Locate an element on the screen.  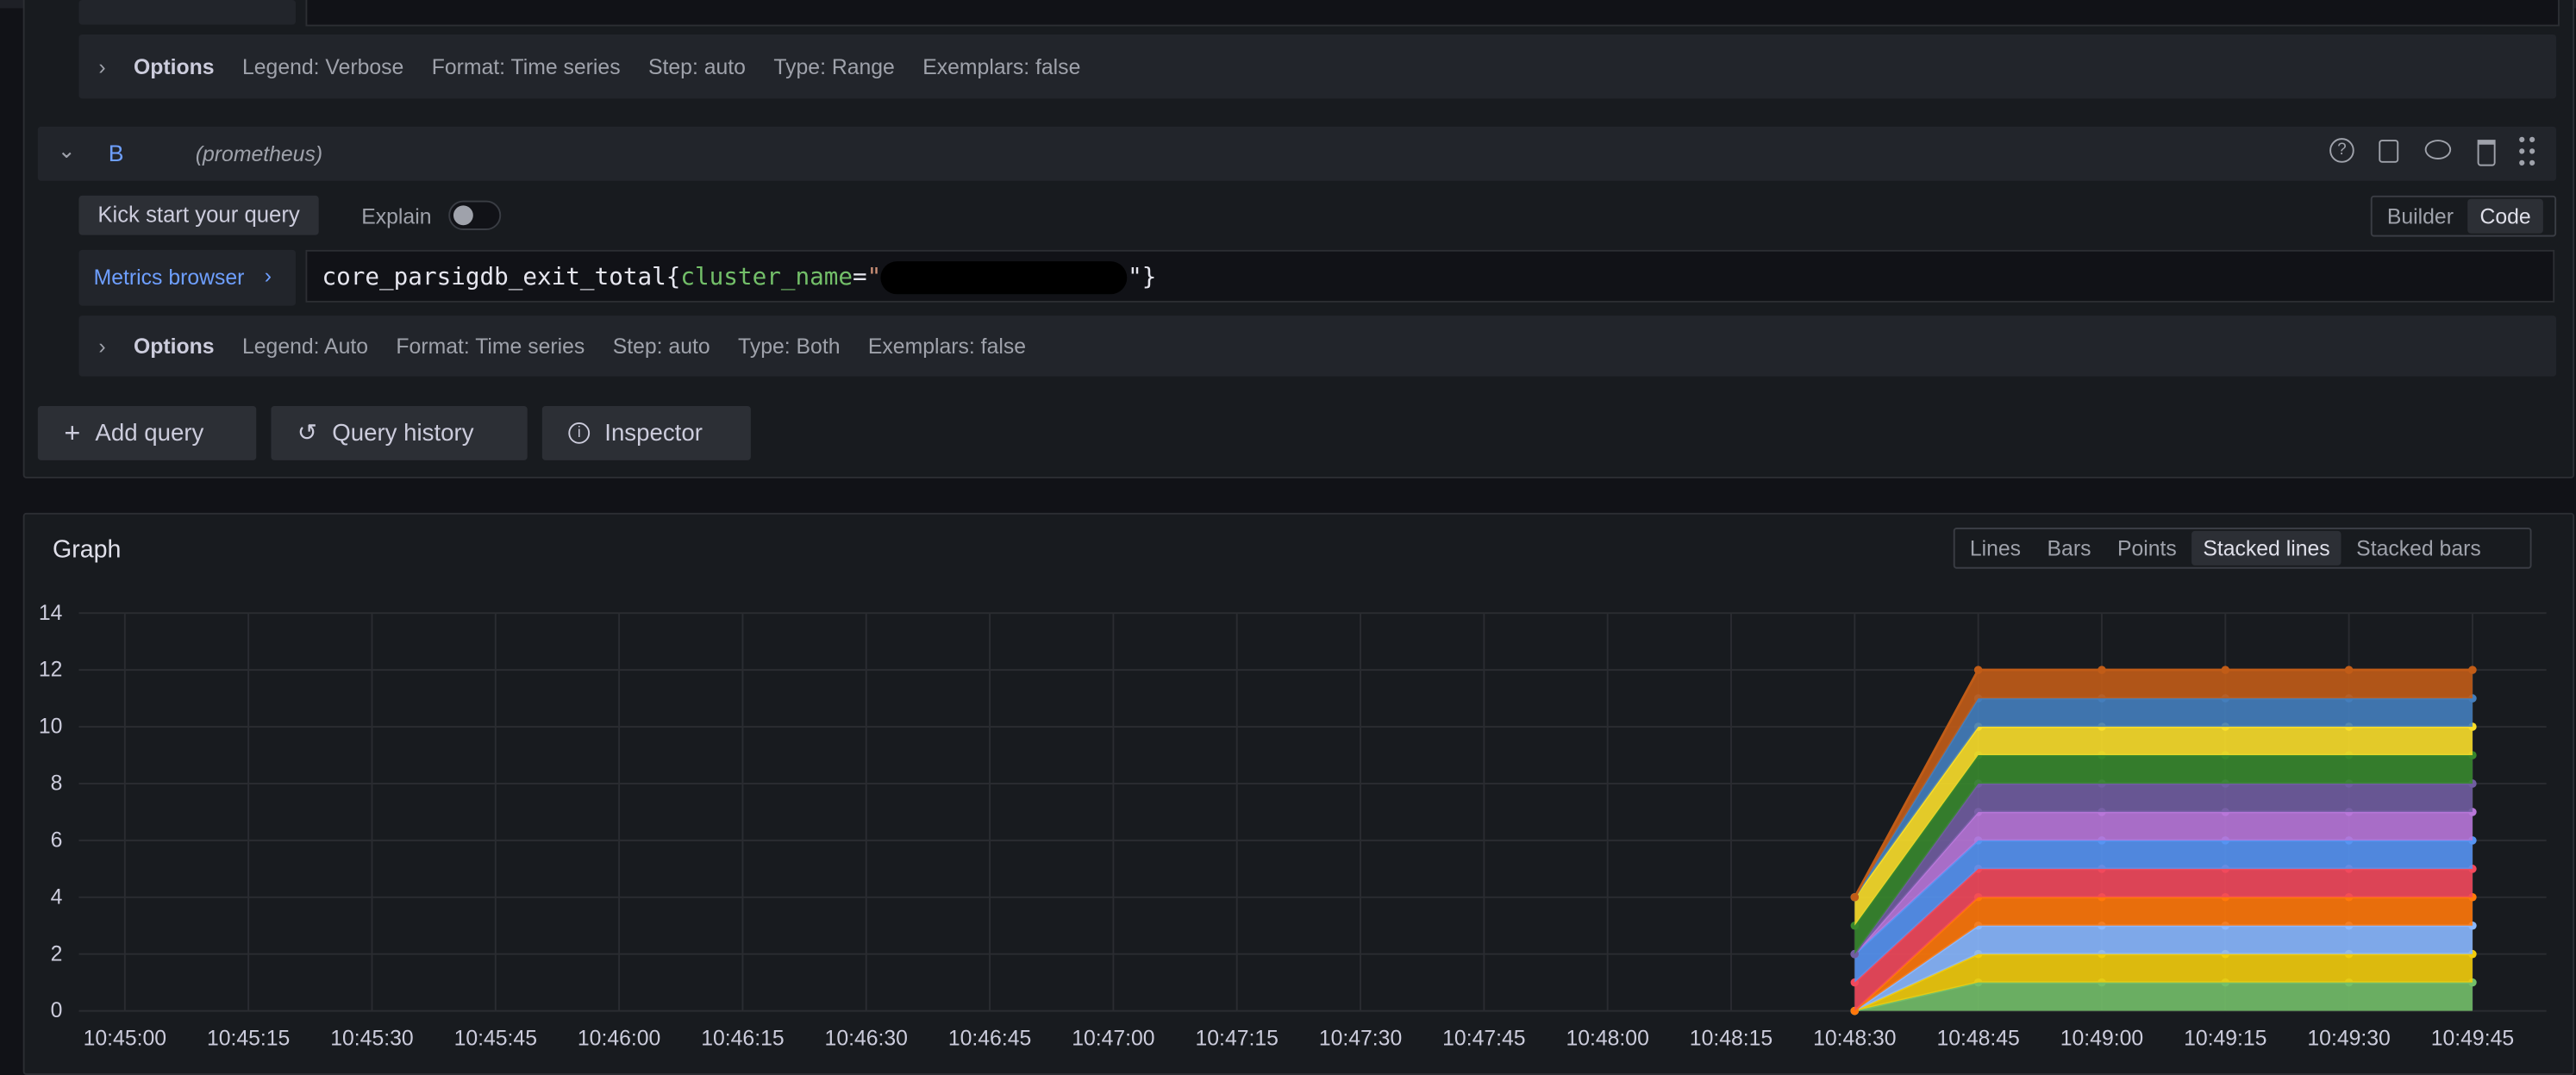
y-tick-label: 10 is located at coordinates (51, 727).